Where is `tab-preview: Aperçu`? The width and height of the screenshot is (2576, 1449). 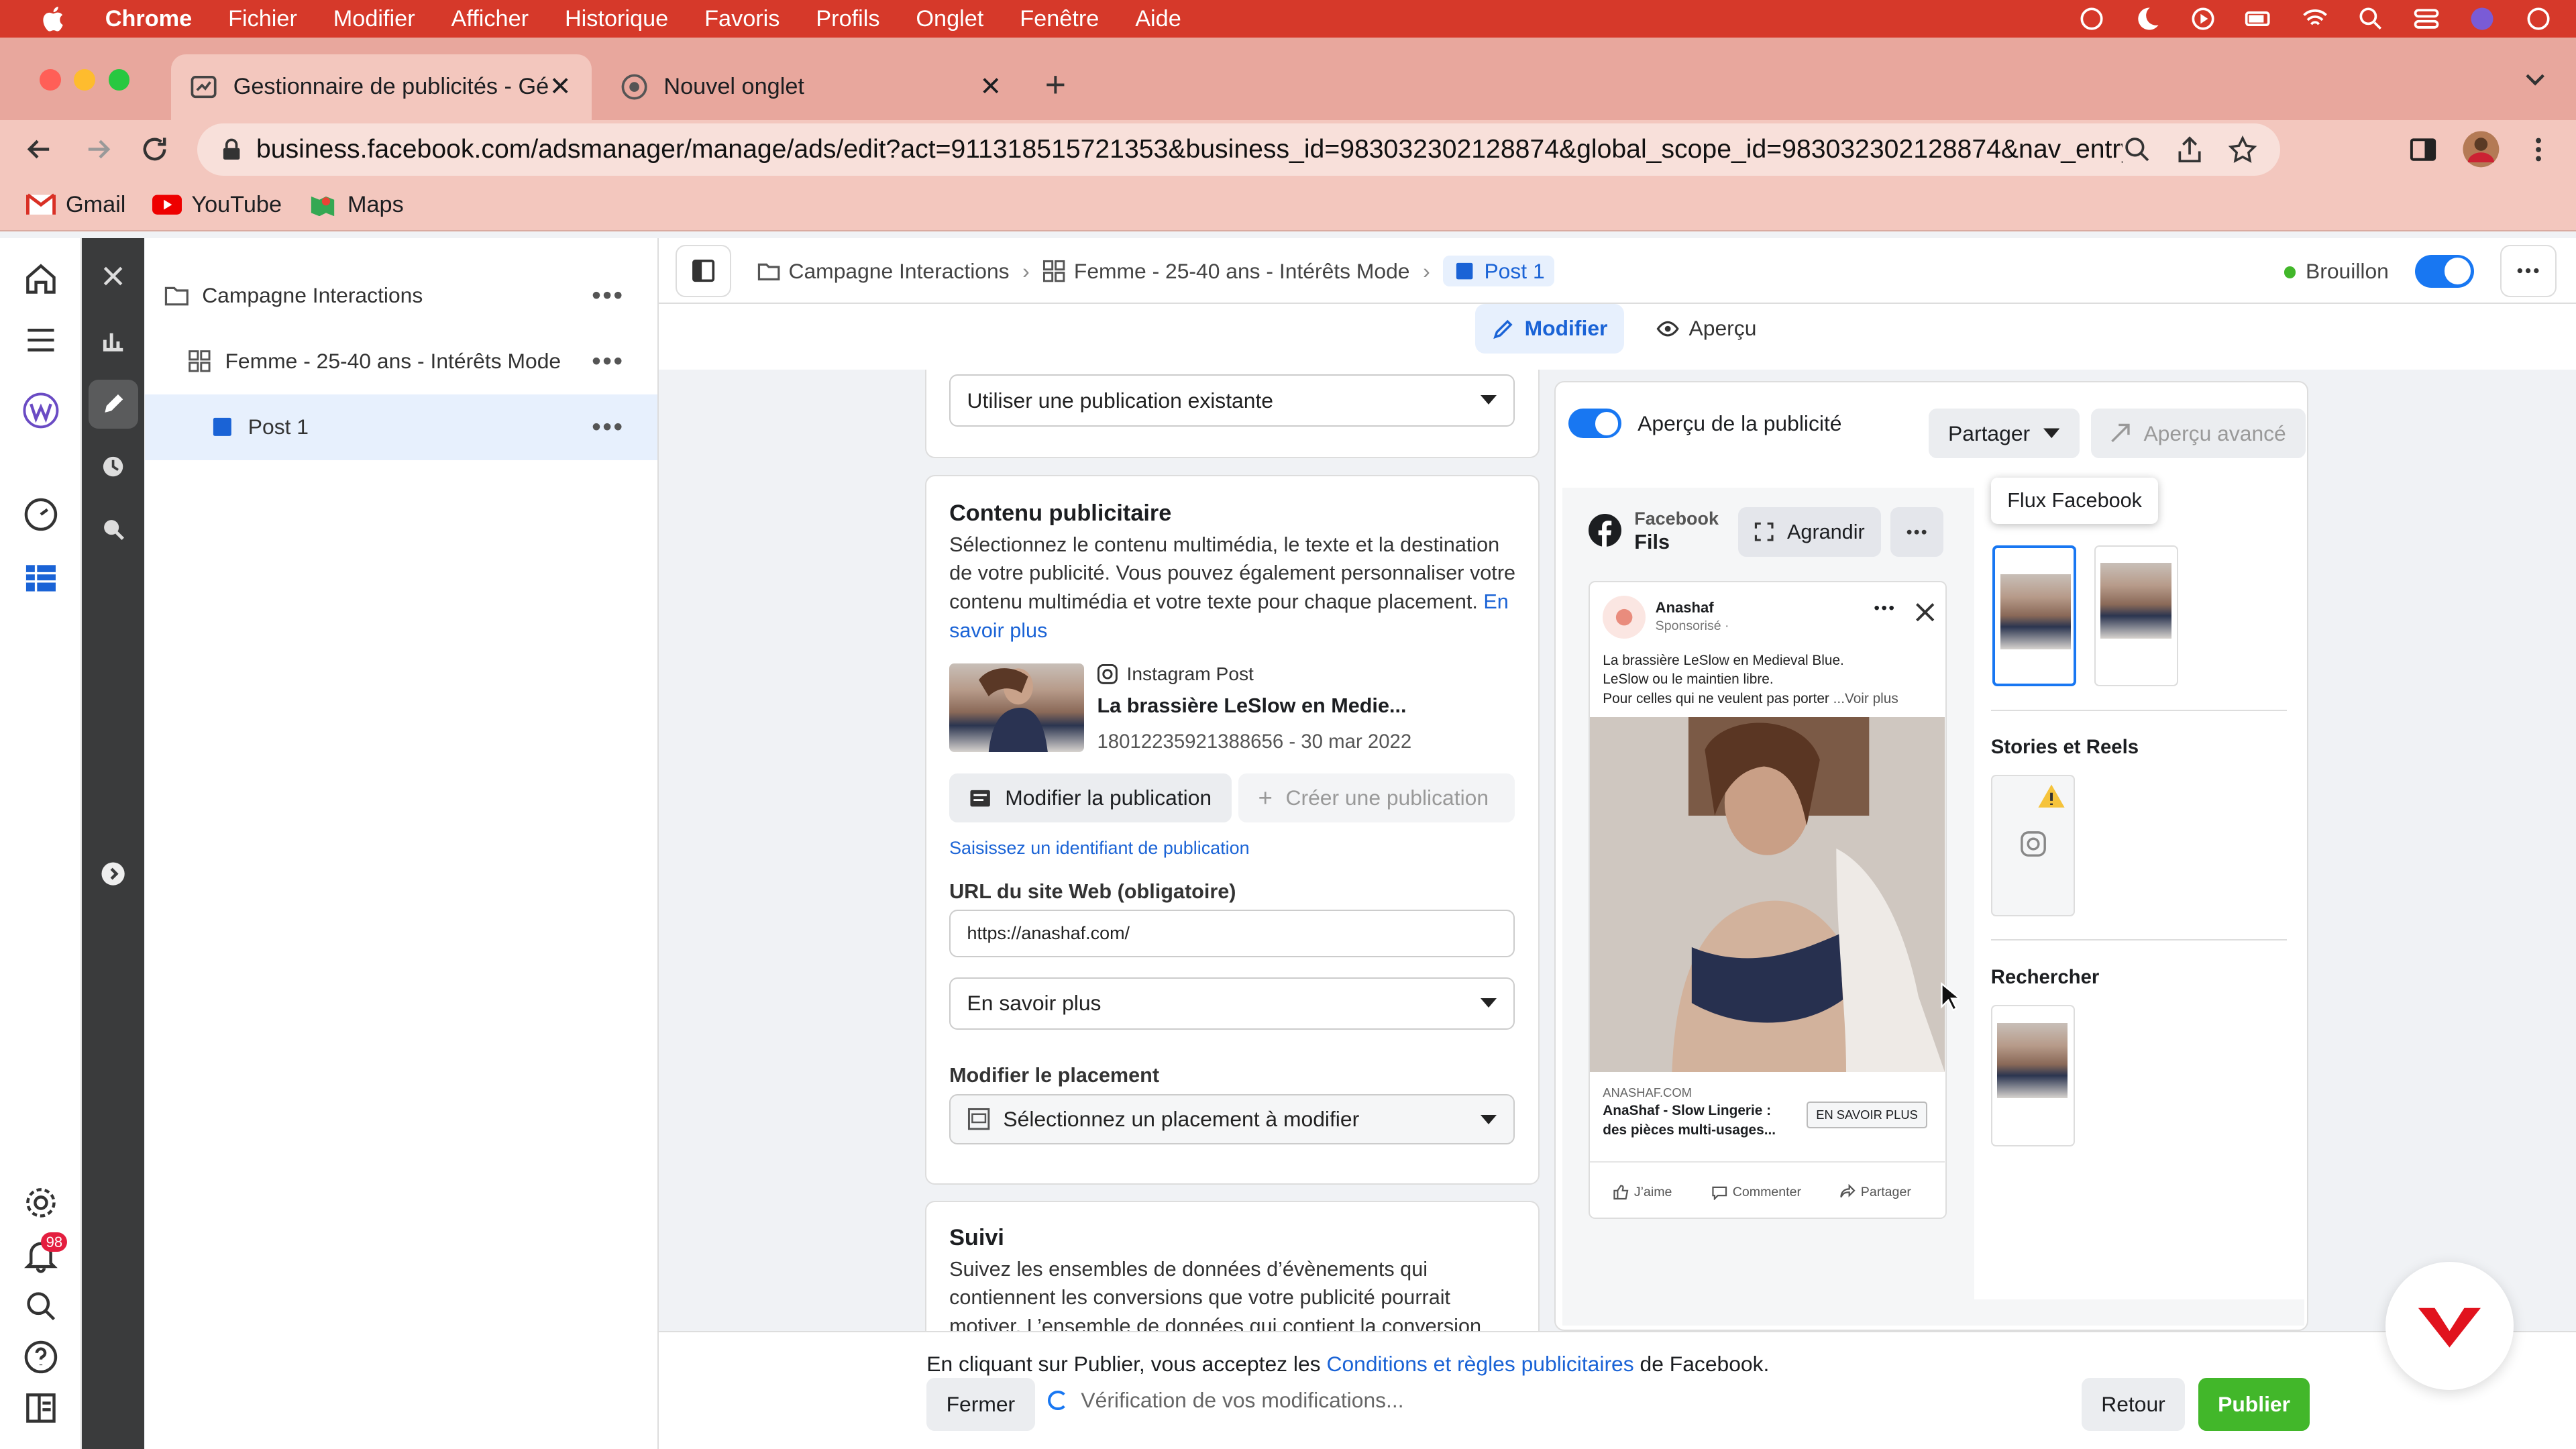 tab-preview: Aperçu is located at coordinates (1706, 328).